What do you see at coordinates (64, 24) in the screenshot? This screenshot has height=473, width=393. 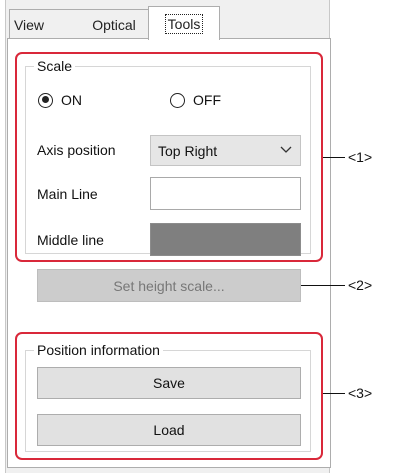 I see `tab-optical-gap` at bounding box center [64, 24].